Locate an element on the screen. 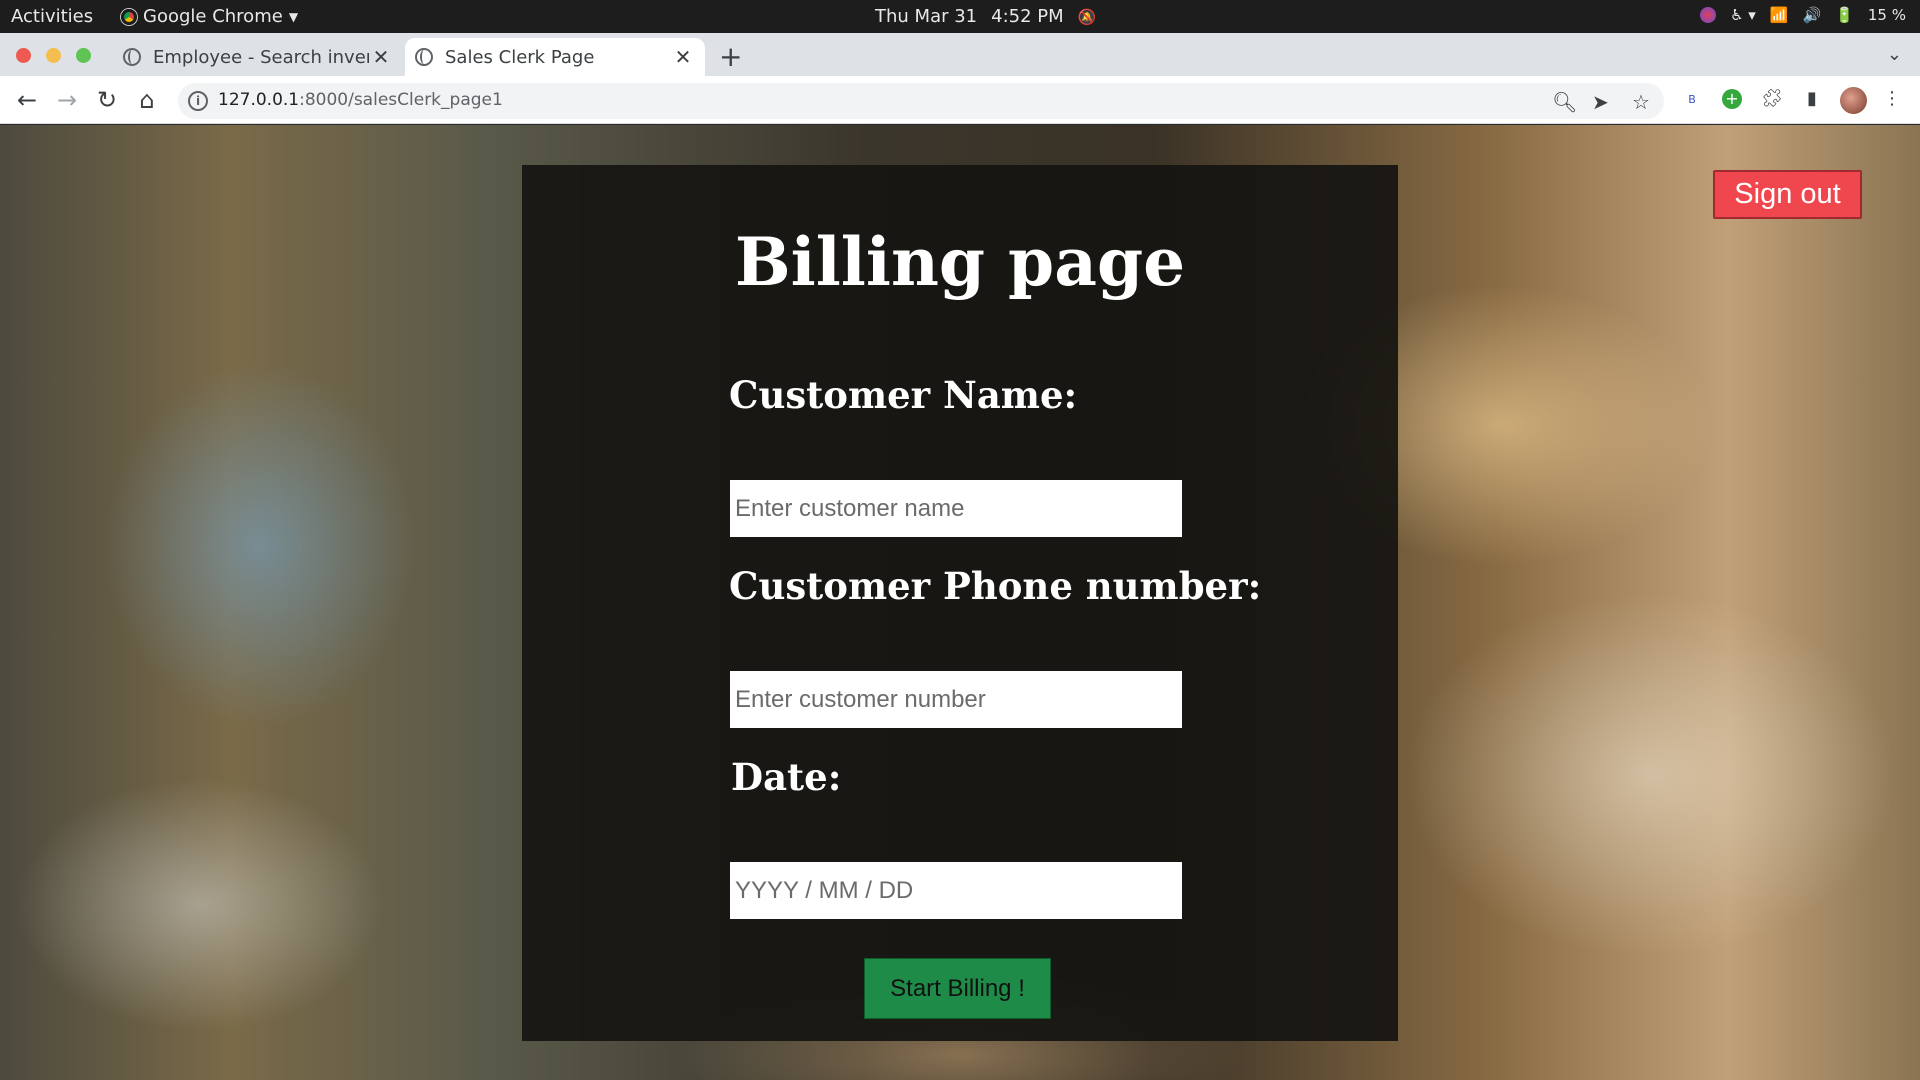  wifi-icon: 📶 is located at coordinates (1779, 15).